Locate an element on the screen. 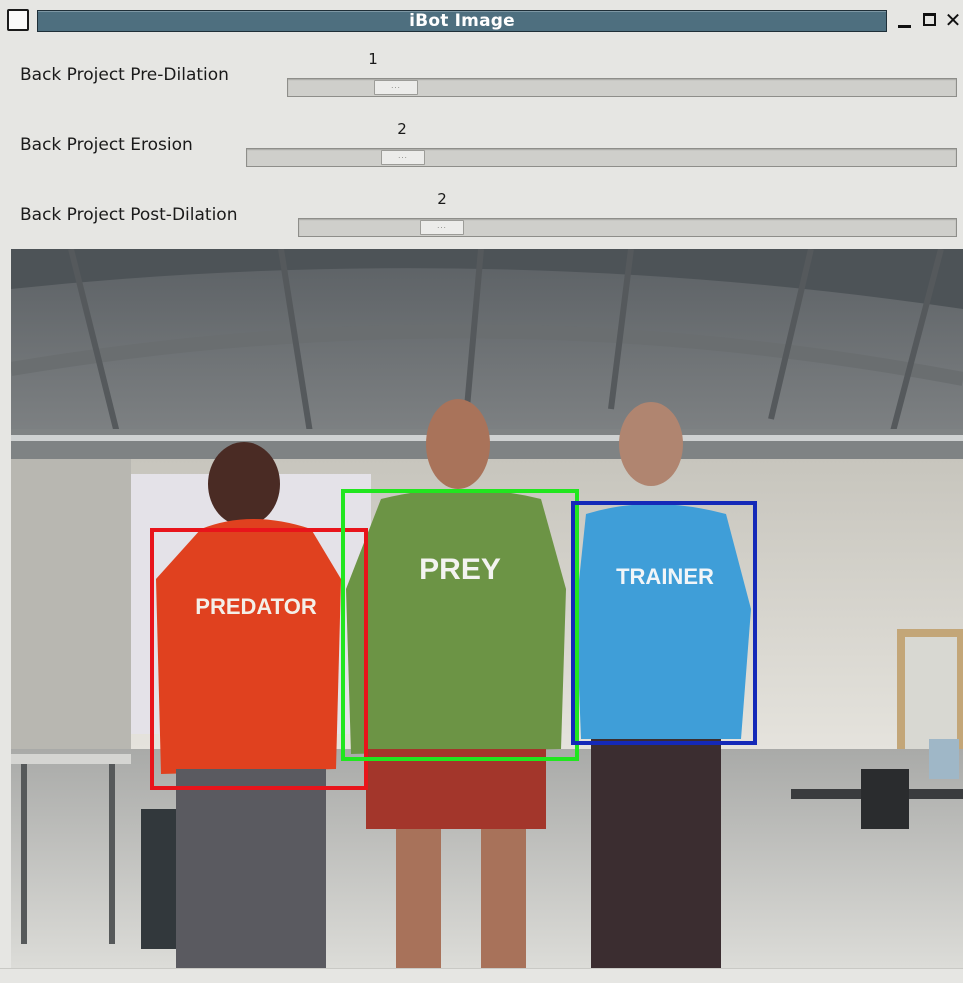  window-title: iBot Image is located at coordinates (462, 21).